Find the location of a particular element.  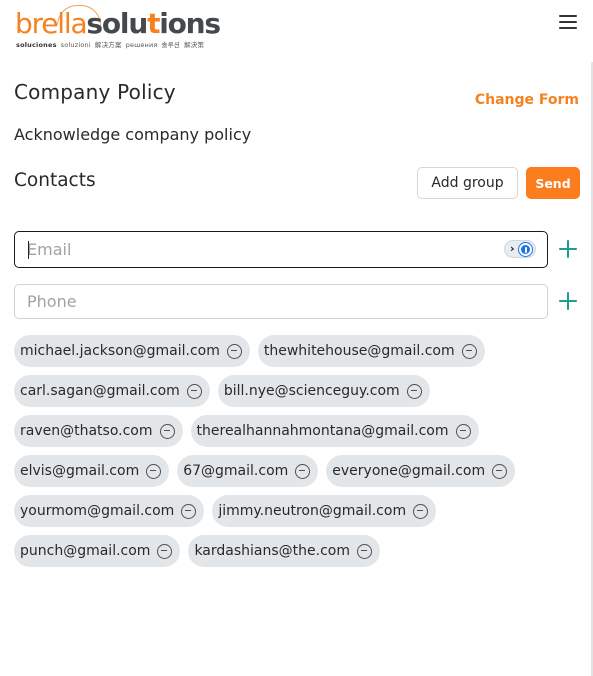

contact-chip: punch@gmail.com is located at coordinates (97, 551).